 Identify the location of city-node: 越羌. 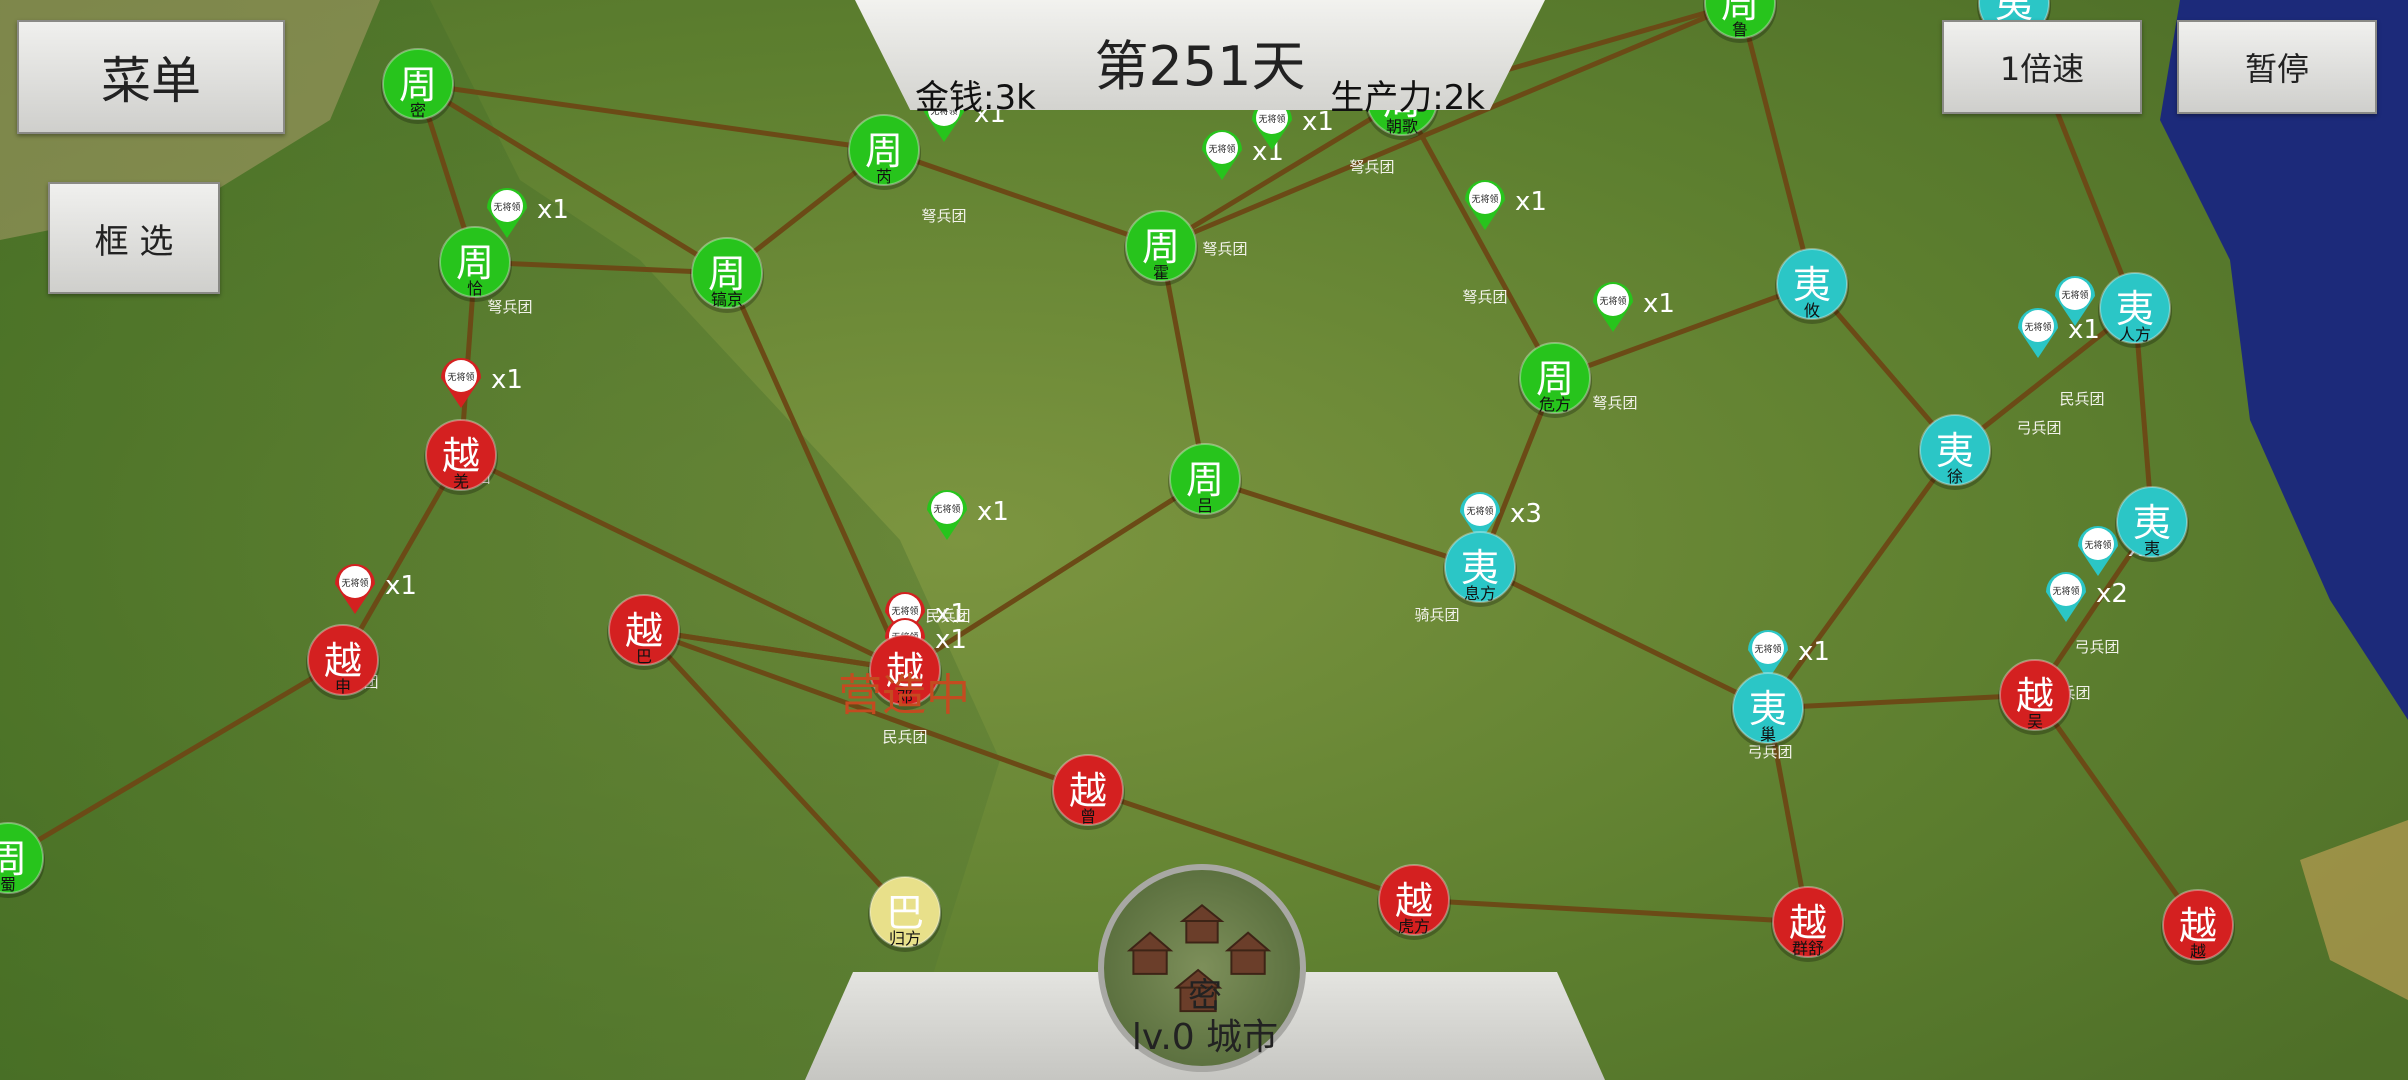
(461, 457).